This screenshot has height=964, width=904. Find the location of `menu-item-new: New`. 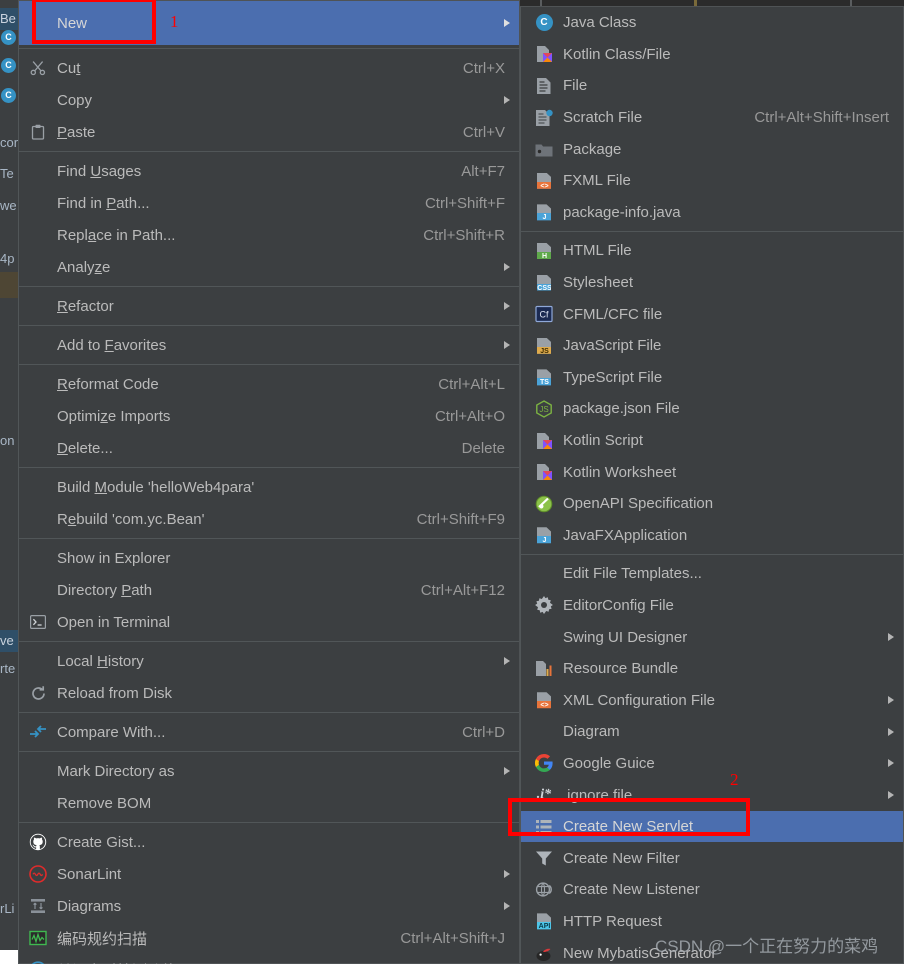

menu-item-new: New is located at coordinates (269, 23).